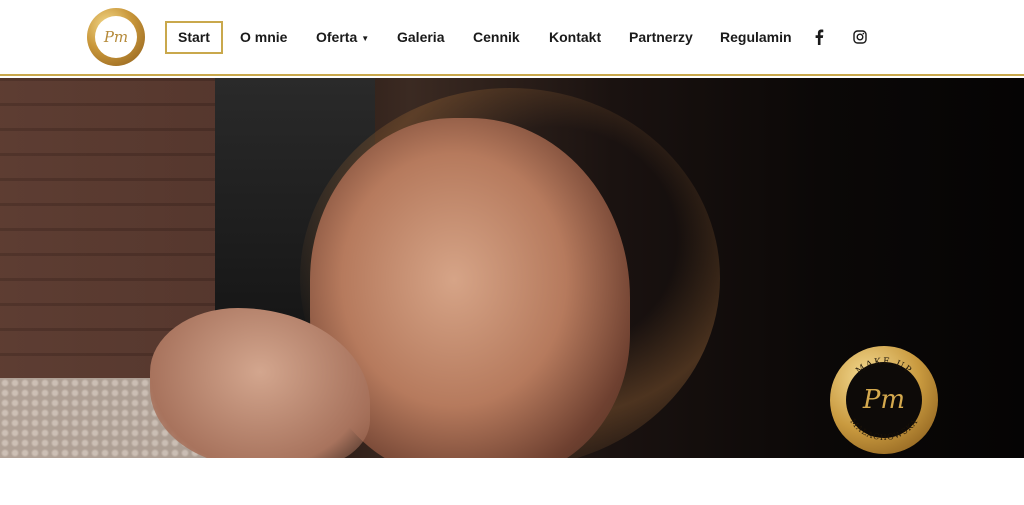 The image size is (1024, 505). I want to click on nav-item-o-mnie: O mnie, so click(263, 37).